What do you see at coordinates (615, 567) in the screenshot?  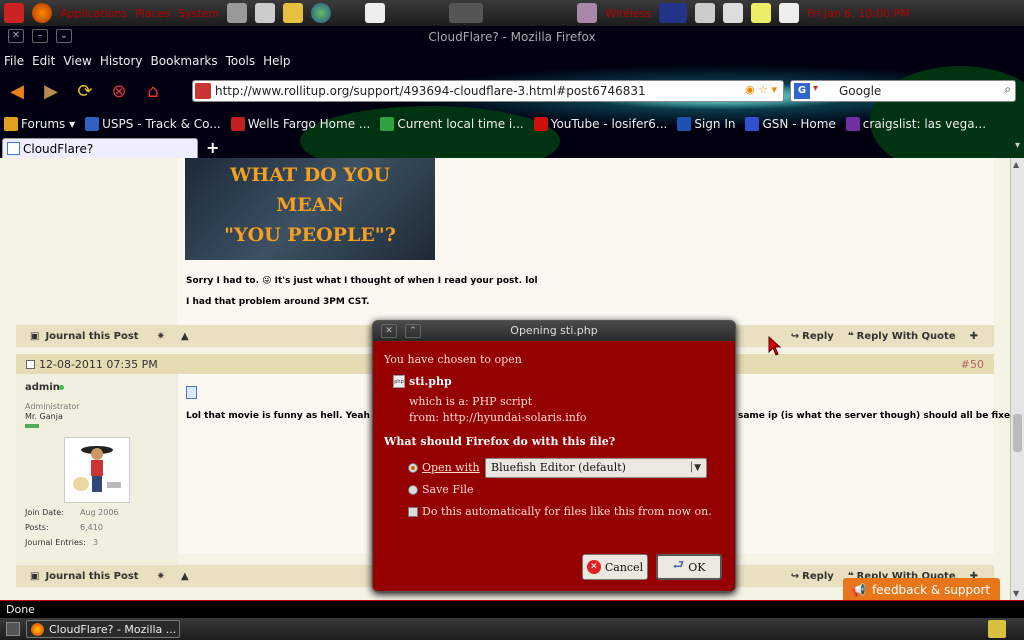 I see `cancel-button: ✕ Cancel` at bounding box center [615, 567].